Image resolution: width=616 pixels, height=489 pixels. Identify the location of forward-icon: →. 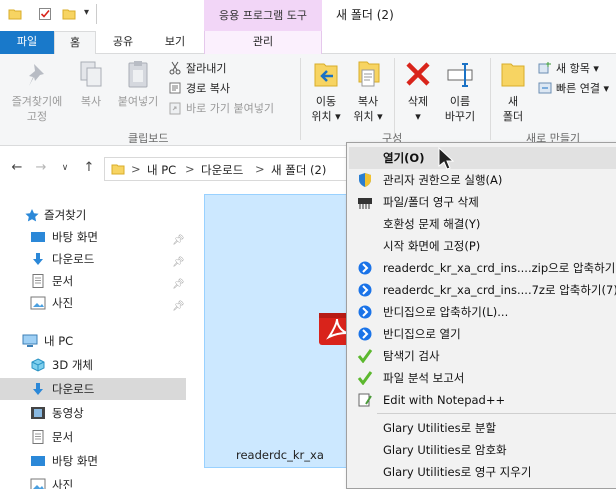
(41, 168).